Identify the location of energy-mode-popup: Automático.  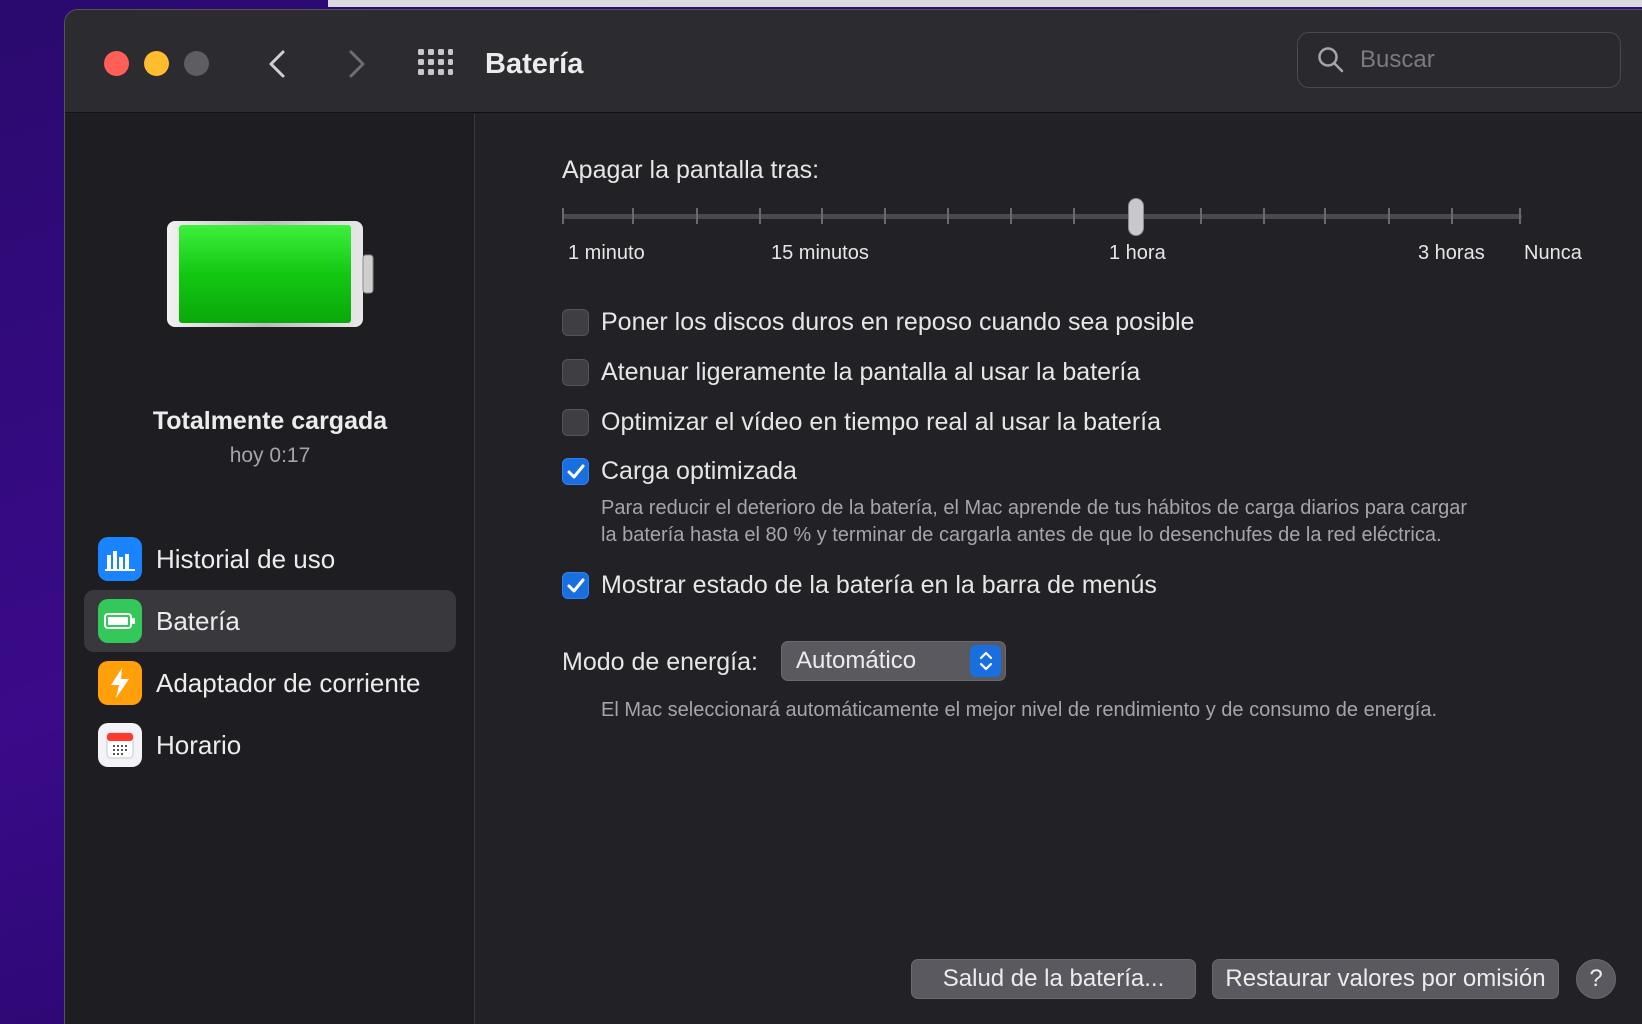
(893, 661).